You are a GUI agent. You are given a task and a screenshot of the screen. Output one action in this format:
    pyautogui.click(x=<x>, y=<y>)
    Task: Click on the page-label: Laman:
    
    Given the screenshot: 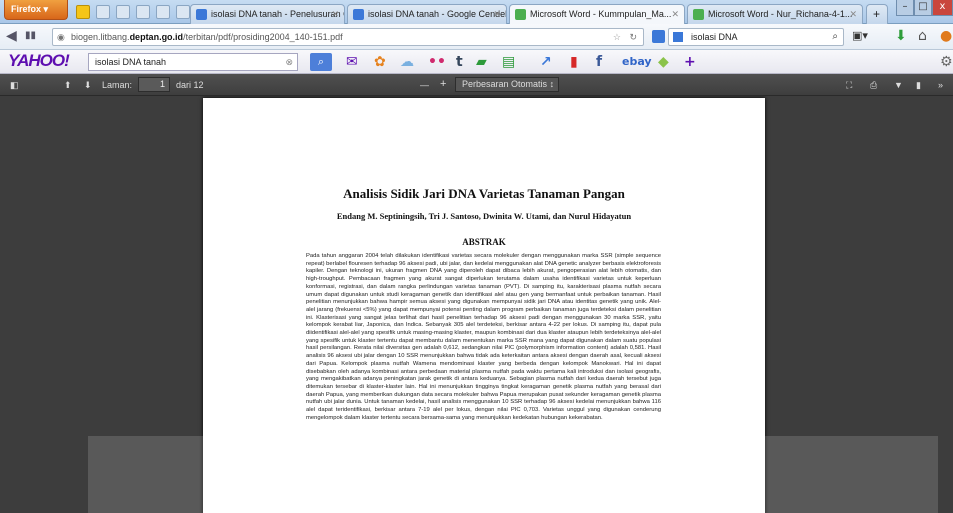 What is the action you would take?
    pyautogui.click(x=117, y=85)
    